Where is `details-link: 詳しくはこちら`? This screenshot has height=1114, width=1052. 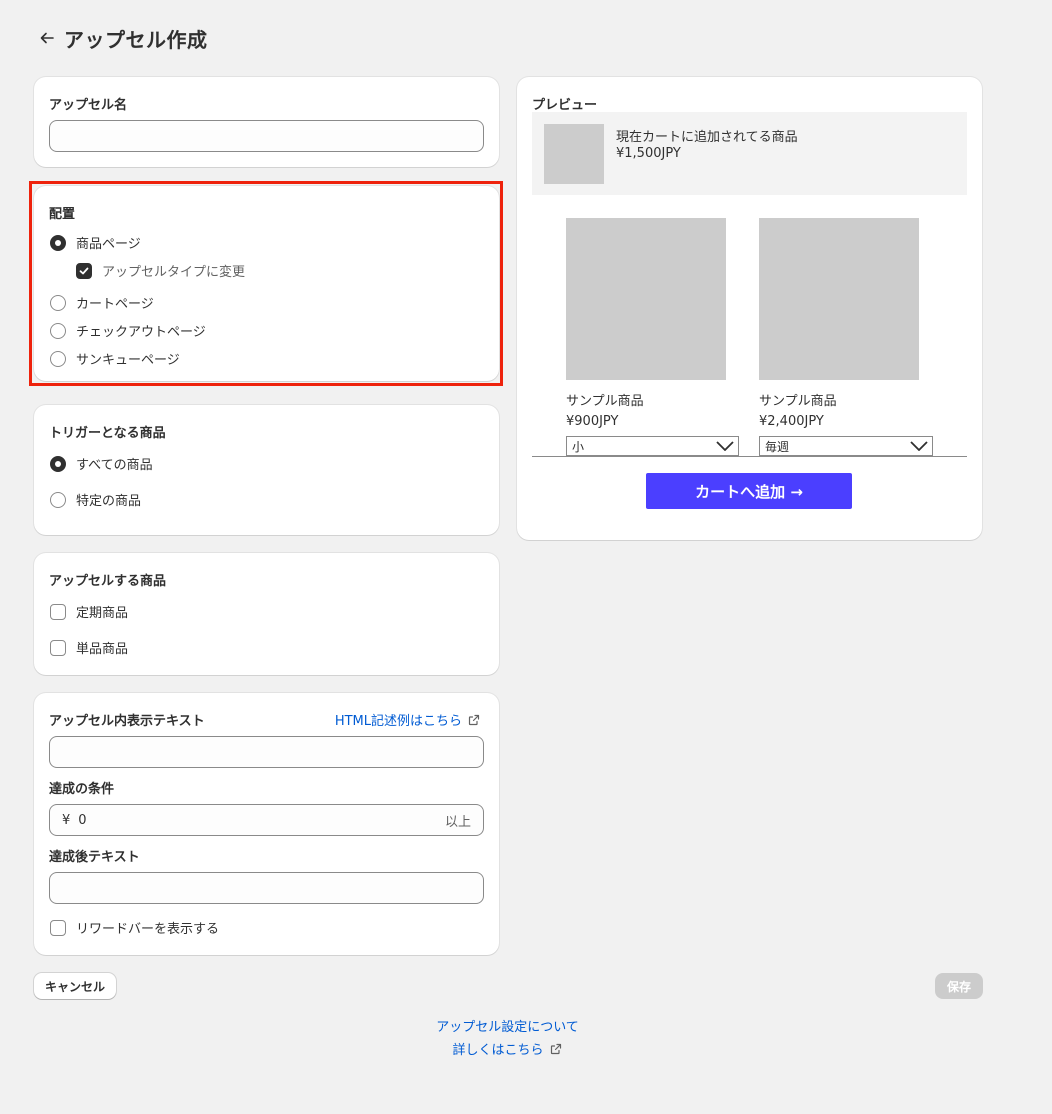 details-link: 詳しくはこちら is located at coordinates (507, 1048).